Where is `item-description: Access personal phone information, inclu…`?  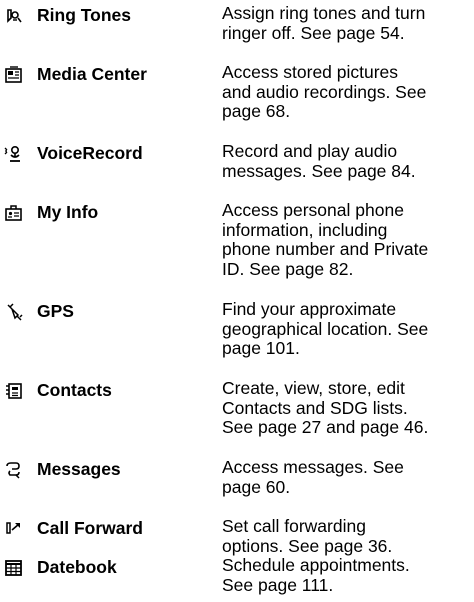 item-description: Access personal phone information, inclu… is located at coordinates (325, 239).